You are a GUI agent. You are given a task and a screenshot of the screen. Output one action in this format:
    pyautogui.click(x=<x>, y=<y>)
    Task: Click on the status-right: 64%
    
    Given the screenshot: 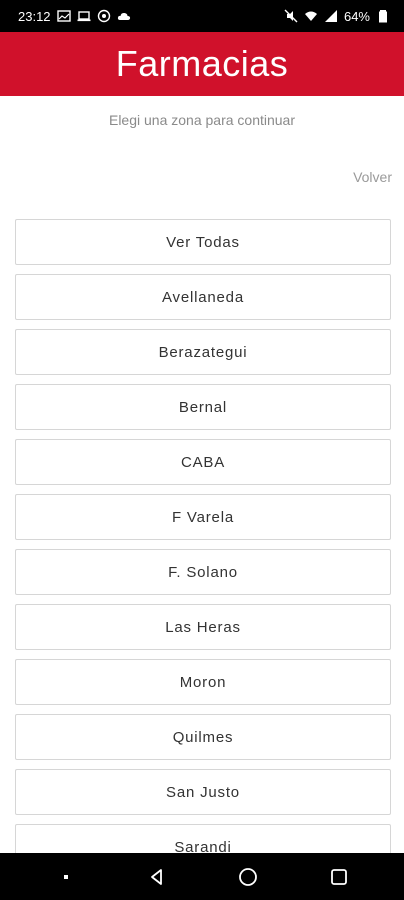 What is the action you would take?
    pyautogui.click(x=337, y=16)
    